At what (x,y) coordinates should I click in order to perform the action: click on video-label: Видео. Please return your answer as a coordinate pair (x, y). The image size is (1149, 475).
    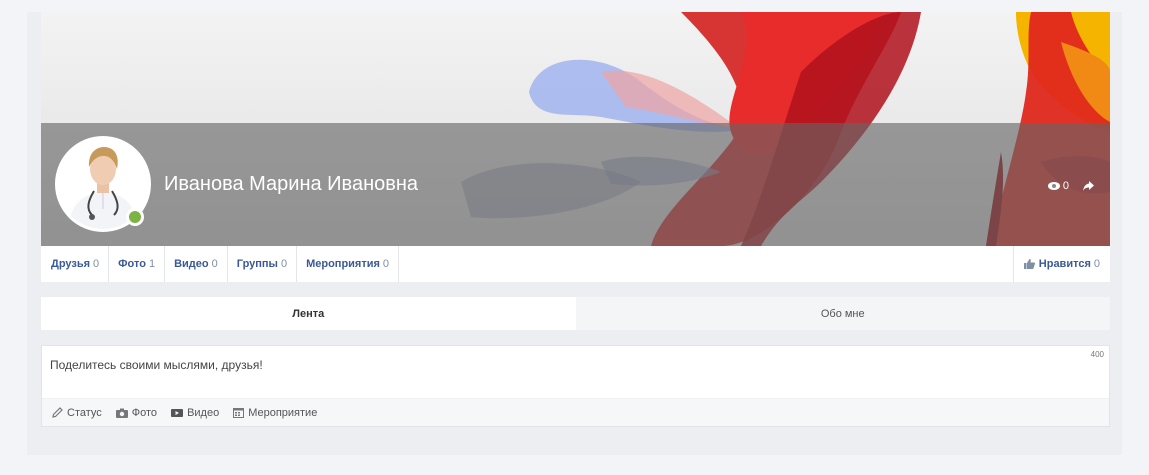
    Looking at the image, I should click on (203, 412).